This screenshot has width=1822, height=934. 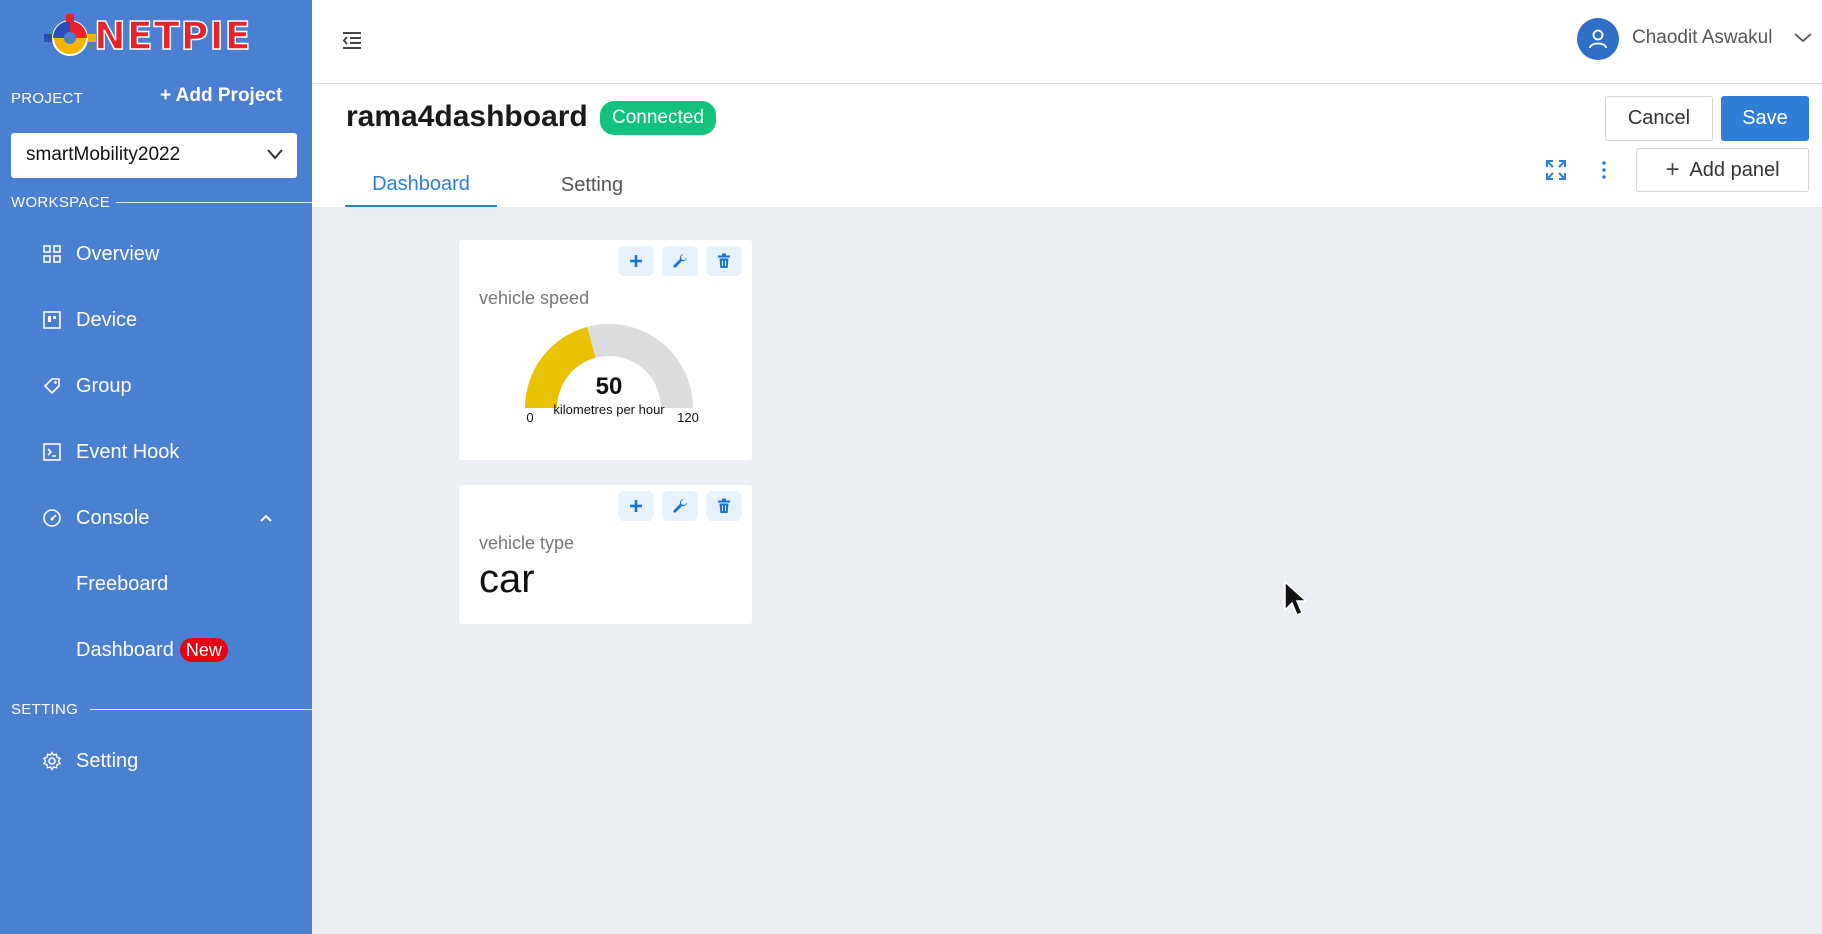 I want to click on plus-icon: +, so click(x=1672, y=169).